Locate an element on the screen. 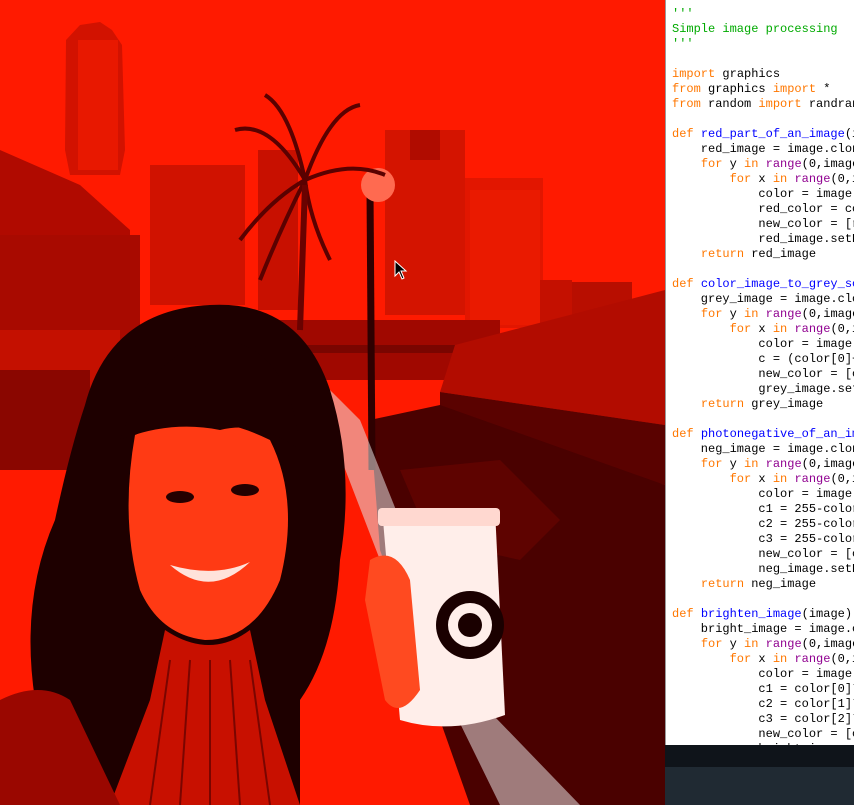  code-line: import graphics is located at coordinates (726, 74).